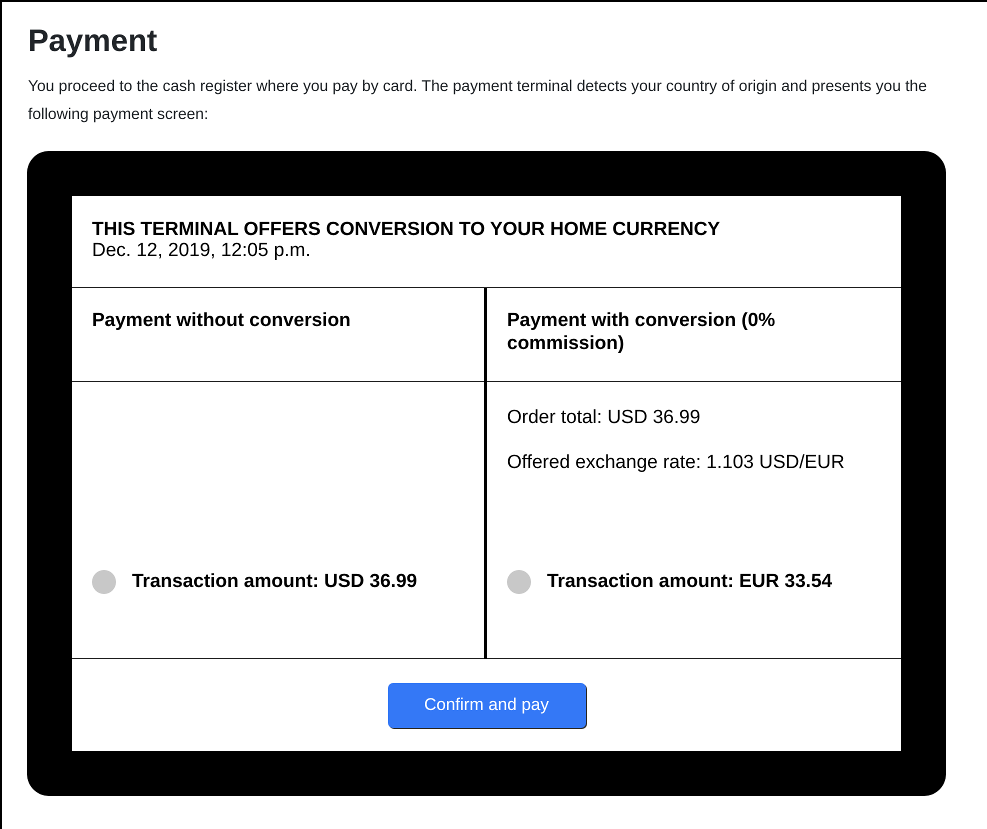  What do you see at coordinates (275, 582) in the screenshot?
I see `amount-label: Transaction amount: USD 36.99` at bounding box center [275, 582].